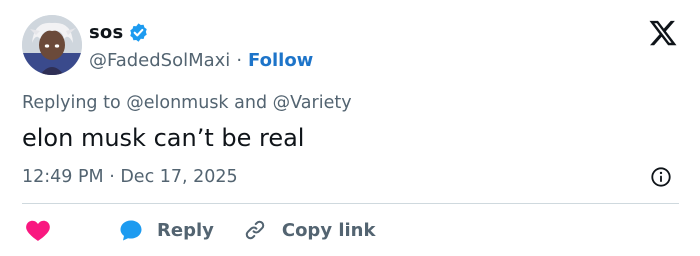 This screenshot has width=700, height=256. Describe the element at coordinates (328, 230) in the screenshot. I see `copy-link-label: Copy link` at that location.